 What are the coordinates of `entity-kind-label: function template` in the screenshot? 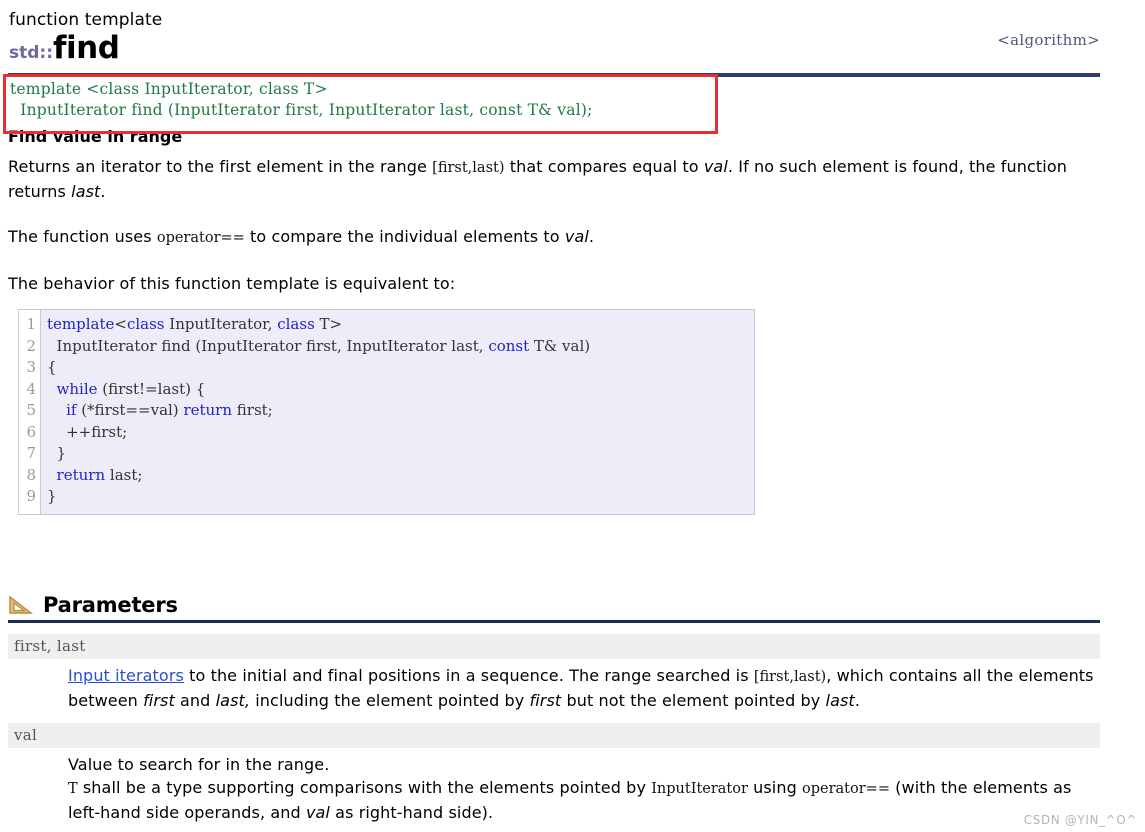 It's located at (86, 20).